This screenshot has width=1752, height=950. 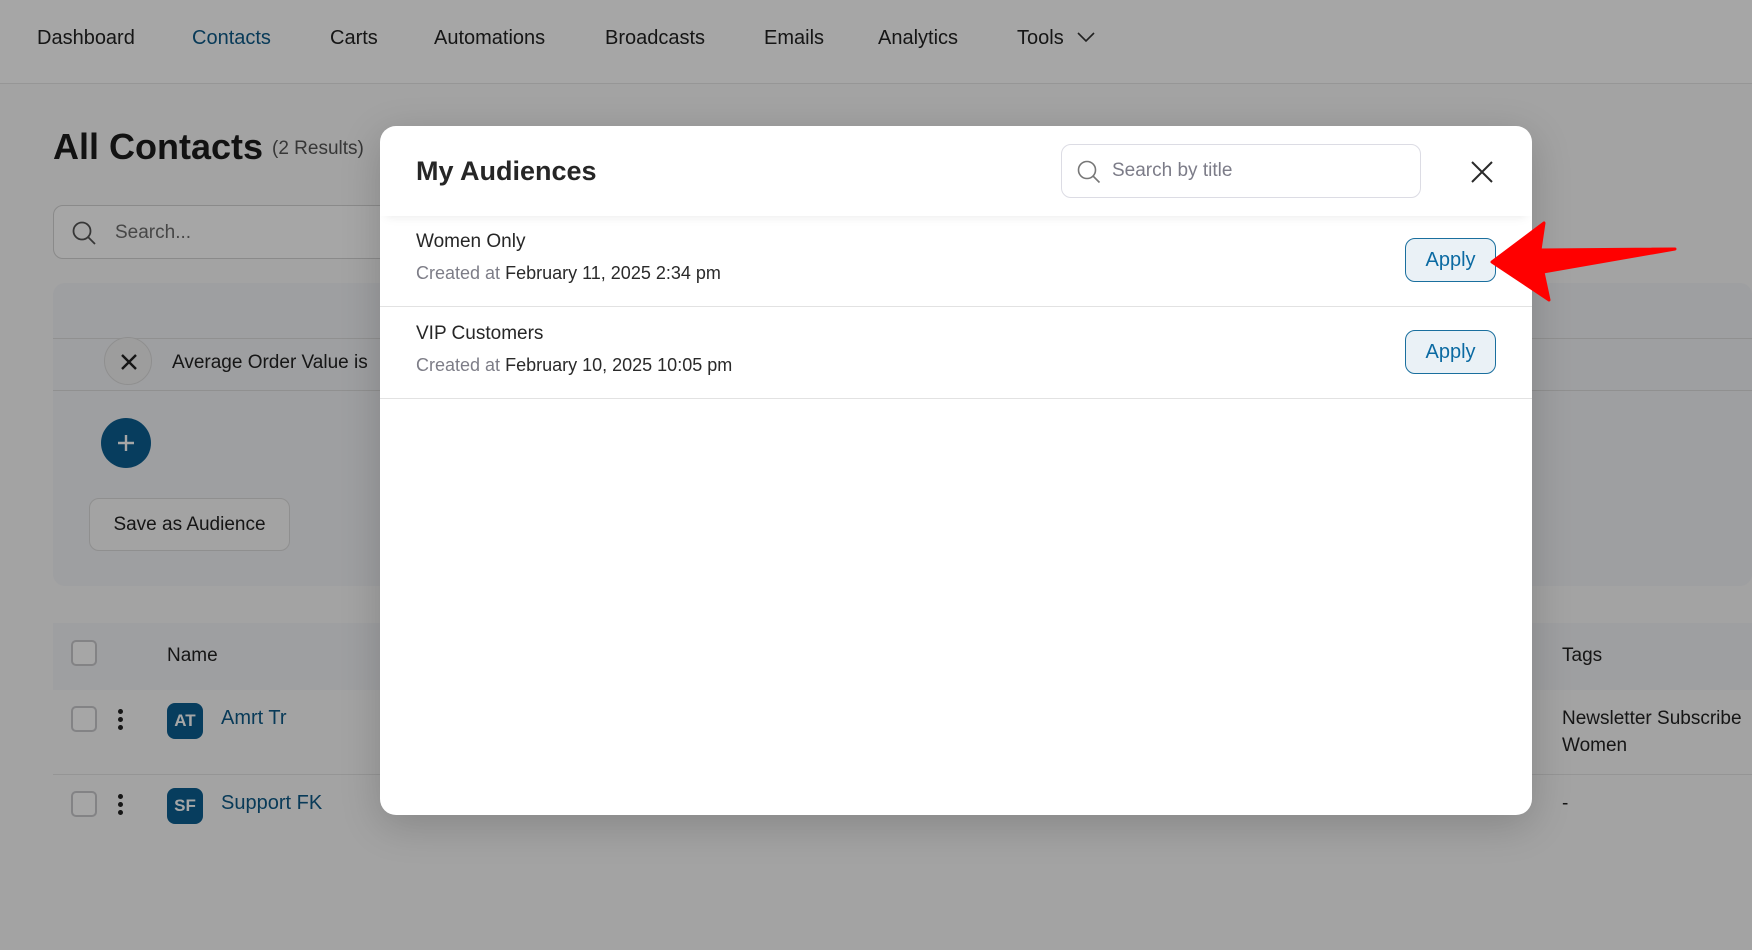 I want to click on search-icon, so click(x=1089, y=172).